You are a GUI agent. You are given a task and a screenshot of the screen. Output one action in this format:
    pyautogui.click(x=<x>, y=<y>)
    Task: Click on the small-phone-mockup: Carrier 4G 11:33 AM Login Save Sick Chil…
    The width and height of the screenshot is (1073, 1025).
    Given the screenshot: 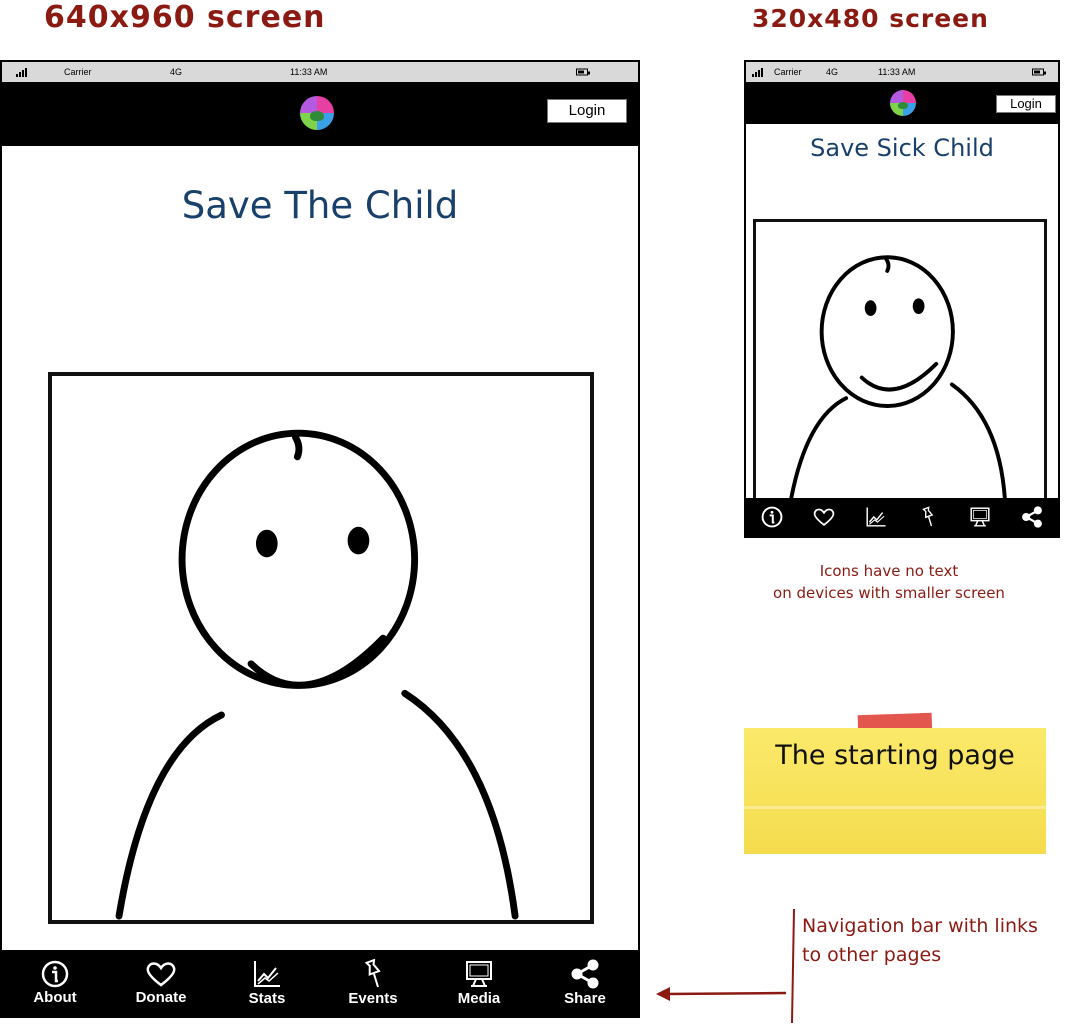 What is the action you would take?
    pyautogui.click(x=902, y=299)
    